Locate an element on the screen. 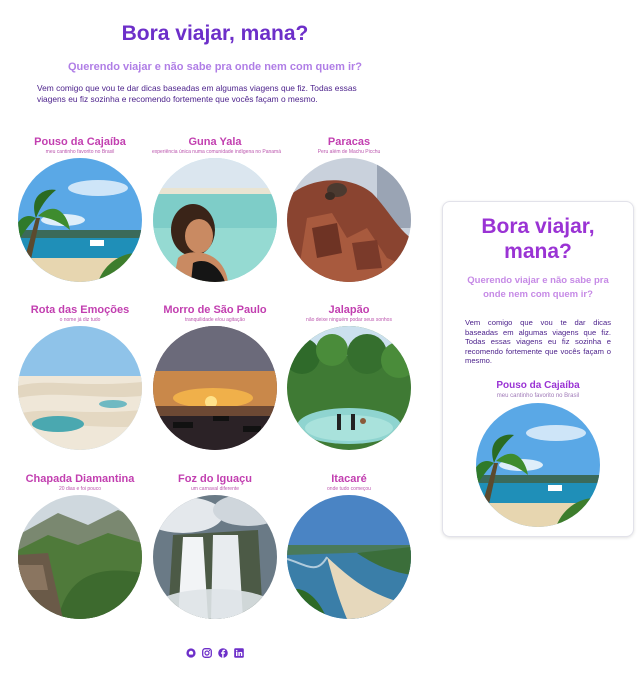 Image resolution: width=639 pixels, height=679 pixels. destination-card: Rota das Emoções o nome já diz tudo is located at coordinates (80, 377).